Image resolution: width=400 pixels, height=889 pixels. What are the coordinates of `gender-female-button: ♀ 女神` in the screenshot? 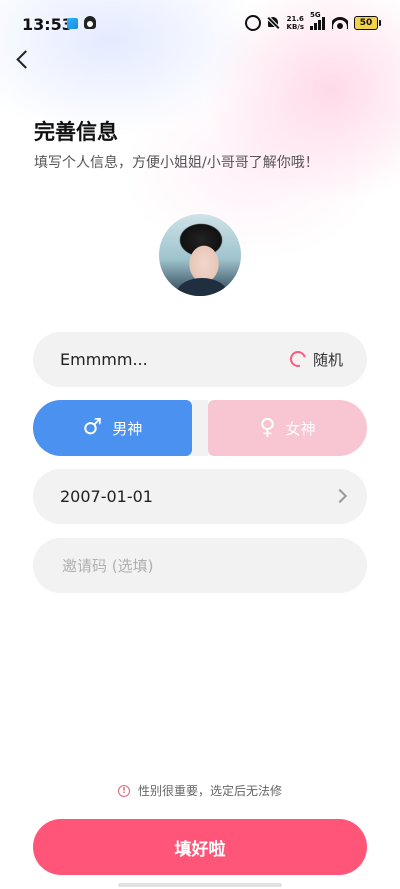 It's located at (287, 428).